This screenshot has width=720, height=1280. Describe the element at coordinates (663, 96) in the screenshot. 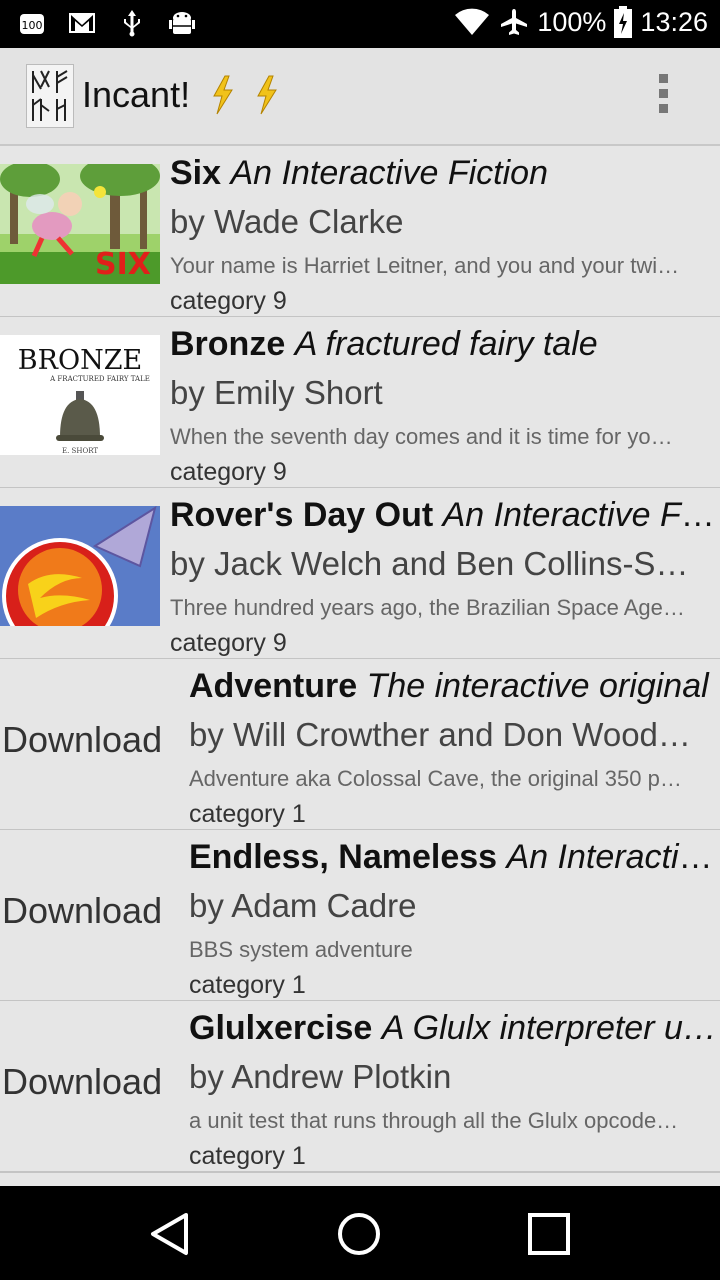

I see `overflow-menu-icon` at that location.